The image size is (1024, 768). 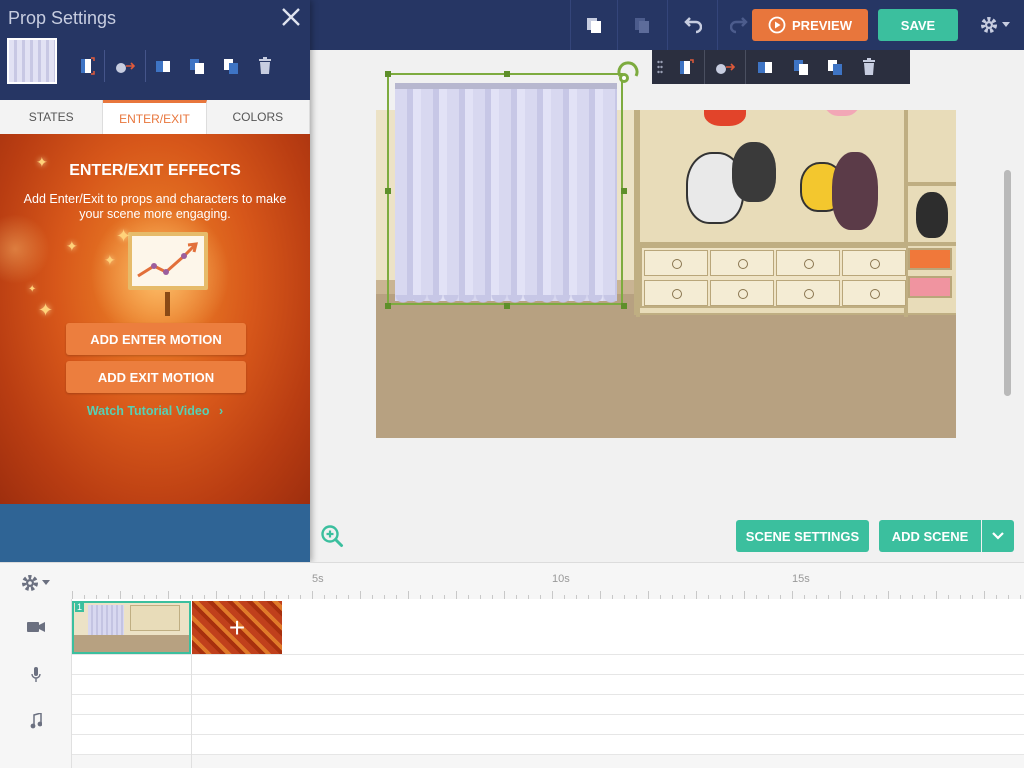 I want to click on trash-icon, so click(x=265, y=65).